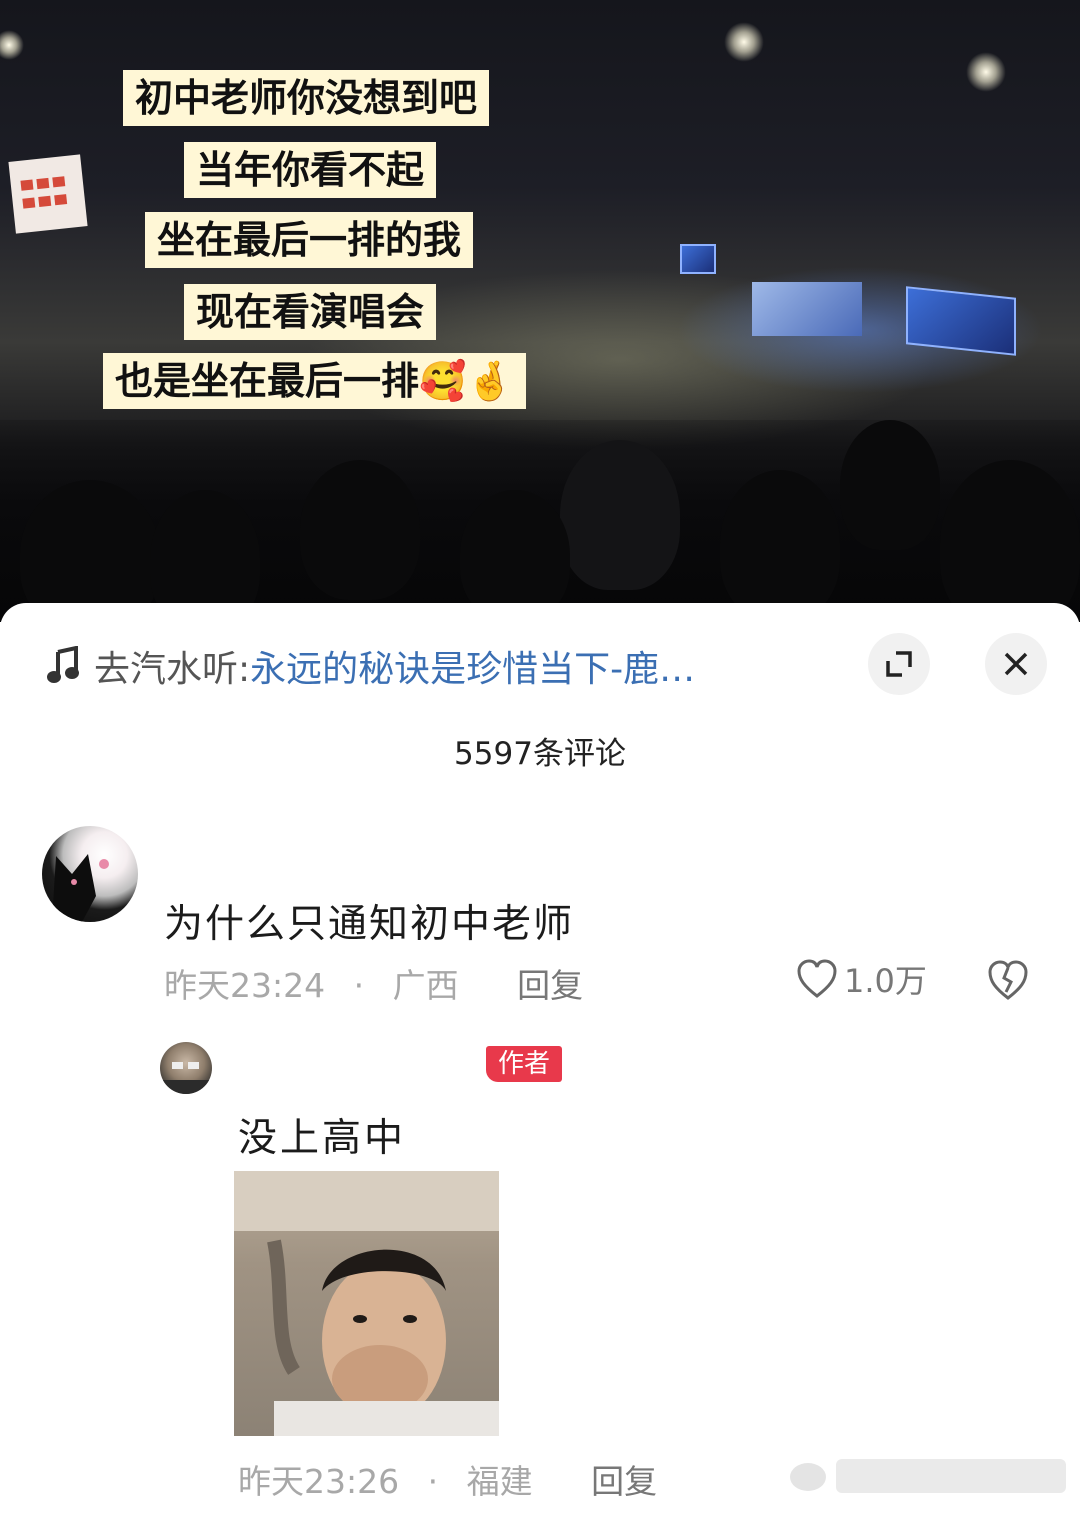 This screenshot has width=1080, height=1522. Describe the element at coordinates (310, 312) in the screenshot. I see `caption-line: 现在看演唱会` at that location.